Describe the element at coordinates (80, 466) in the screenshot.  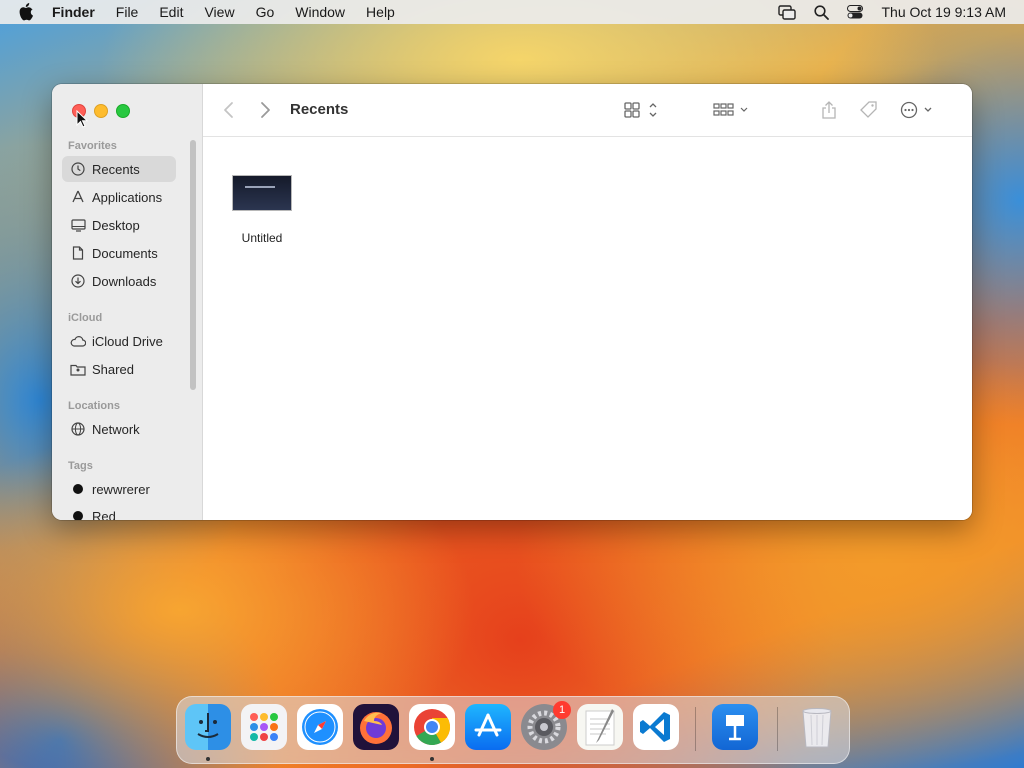
I see `sidebar-header-tags: Tags` at that location.